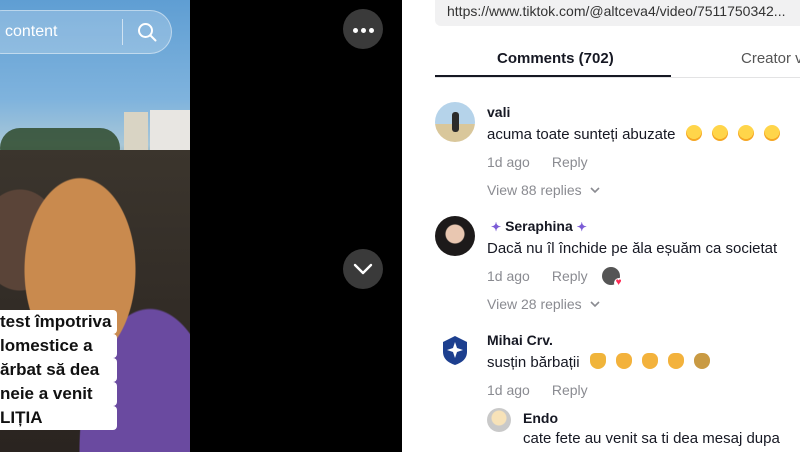 The image size is (800, 452). I want to click on tab-comments: Comments (702), so click(555, 58).